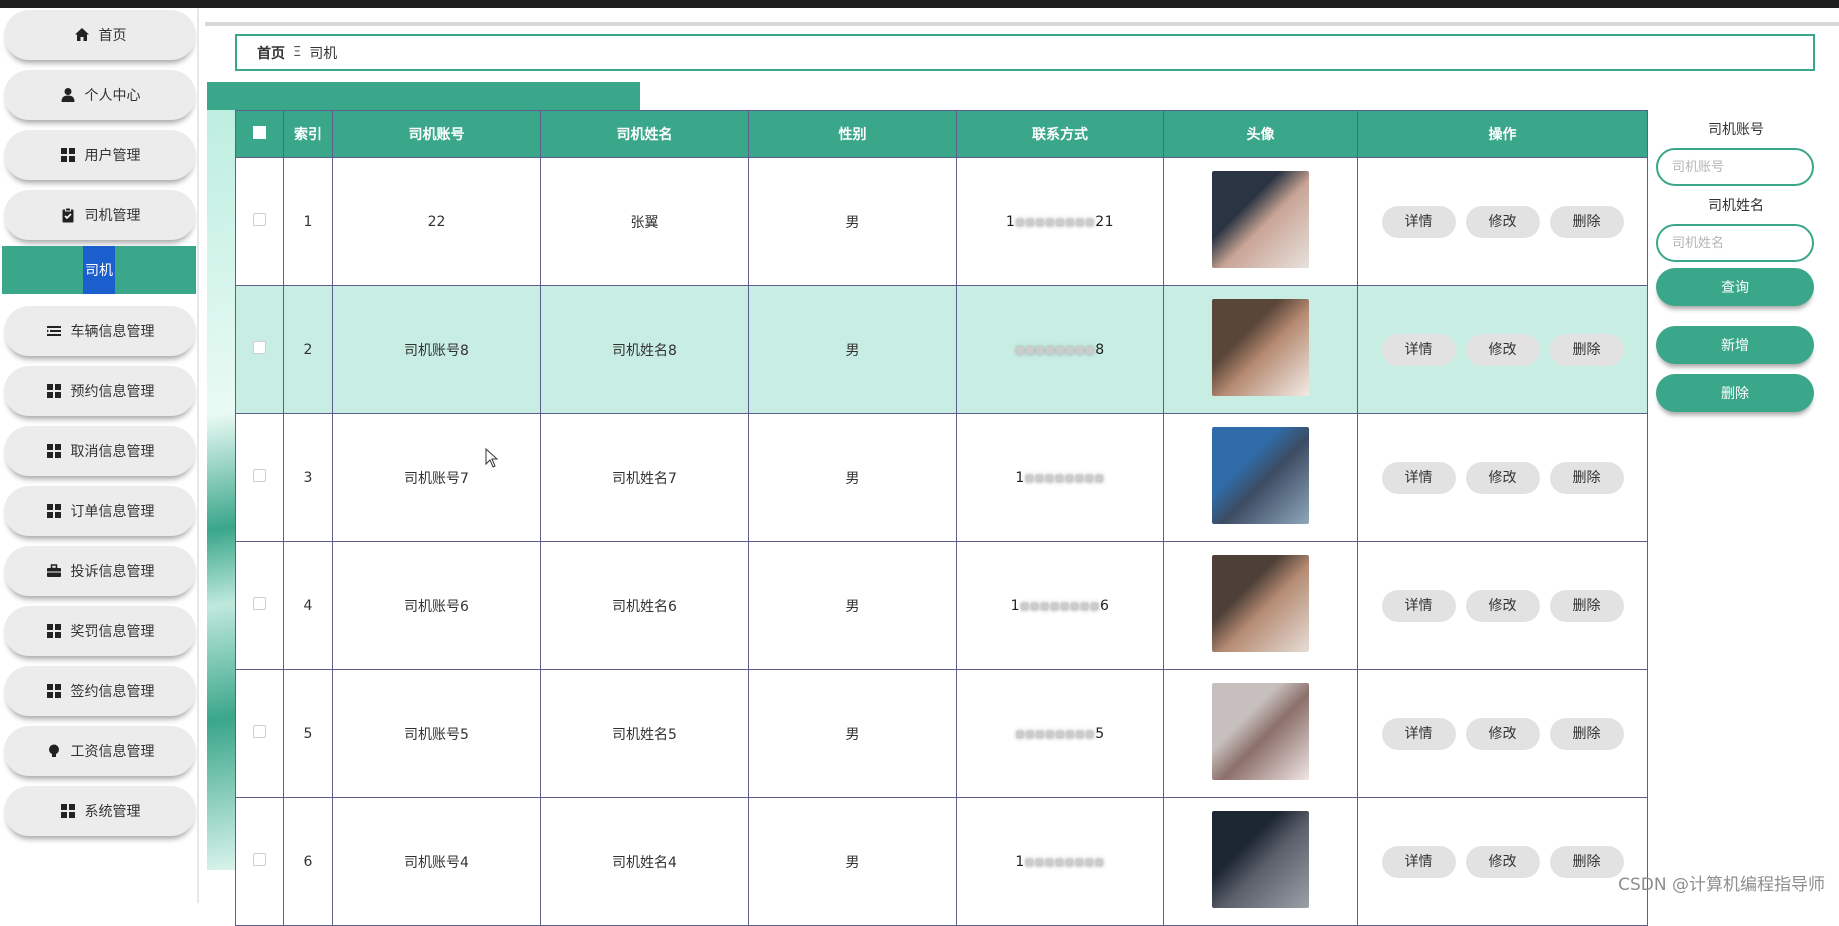  I want to click on batch-delete-button: 删除, so click(1735, 393).